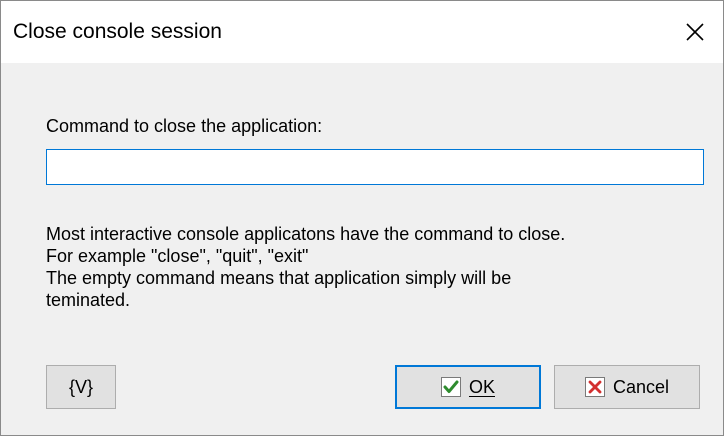 The height and width of the screenshot is (436, 724). I want to click on checkmark-icon, so click(450, 387).